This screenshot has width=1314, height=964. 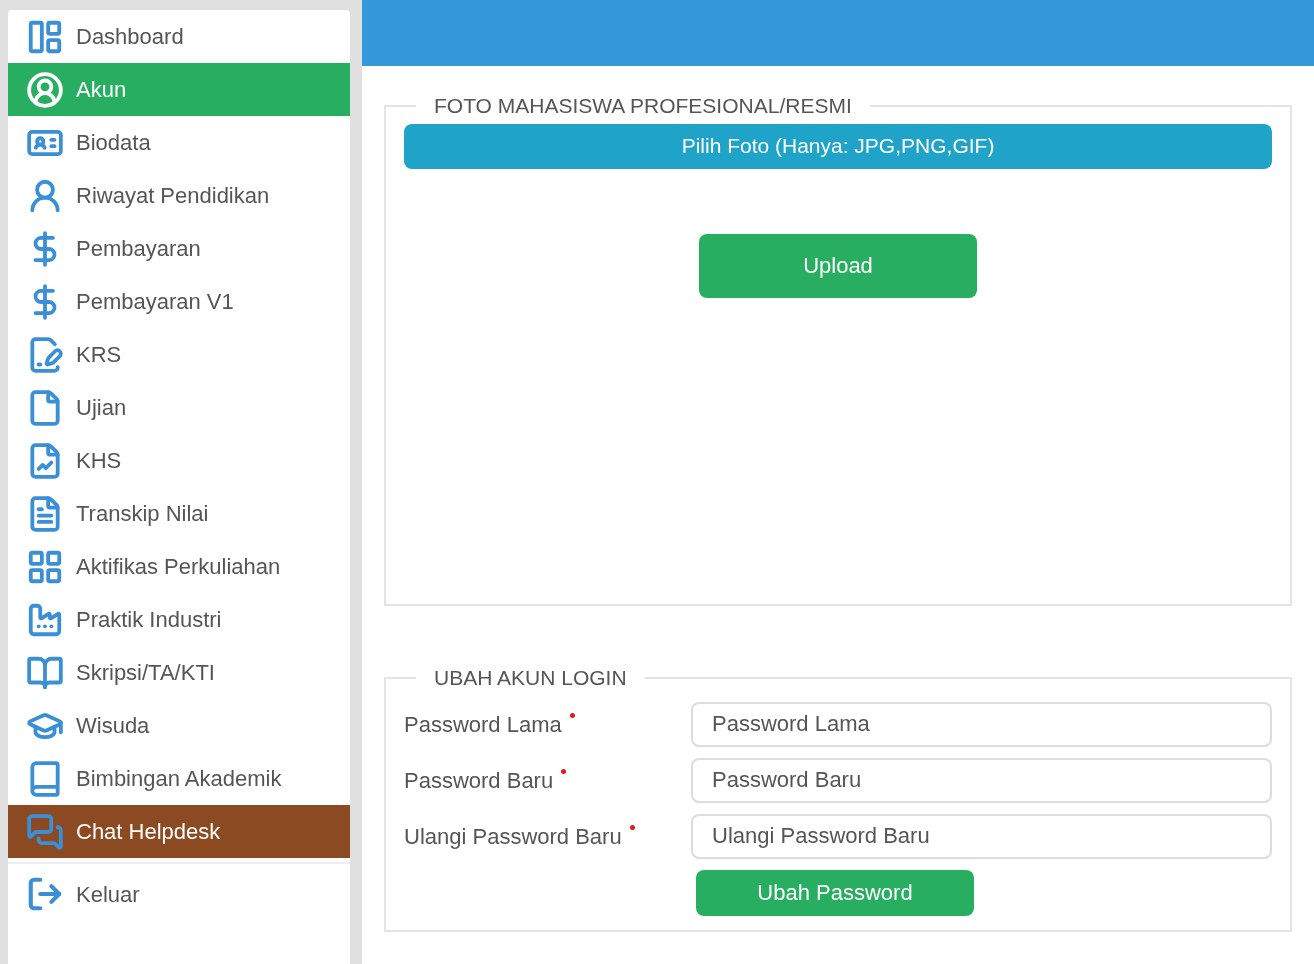 I want to click on section-title: UBAH AKUN LOGIN, so click(x=530, y=678).